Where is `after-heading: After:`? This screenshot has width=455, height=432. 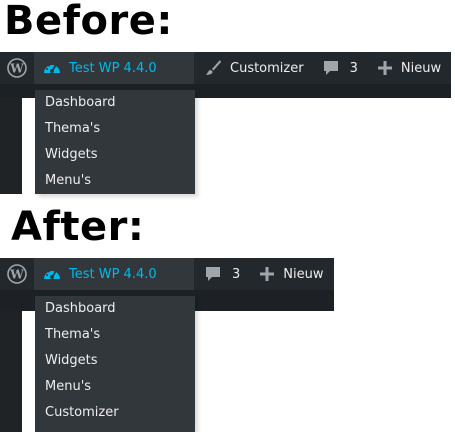
after-heading: After: is located at coordinates (78, 227).